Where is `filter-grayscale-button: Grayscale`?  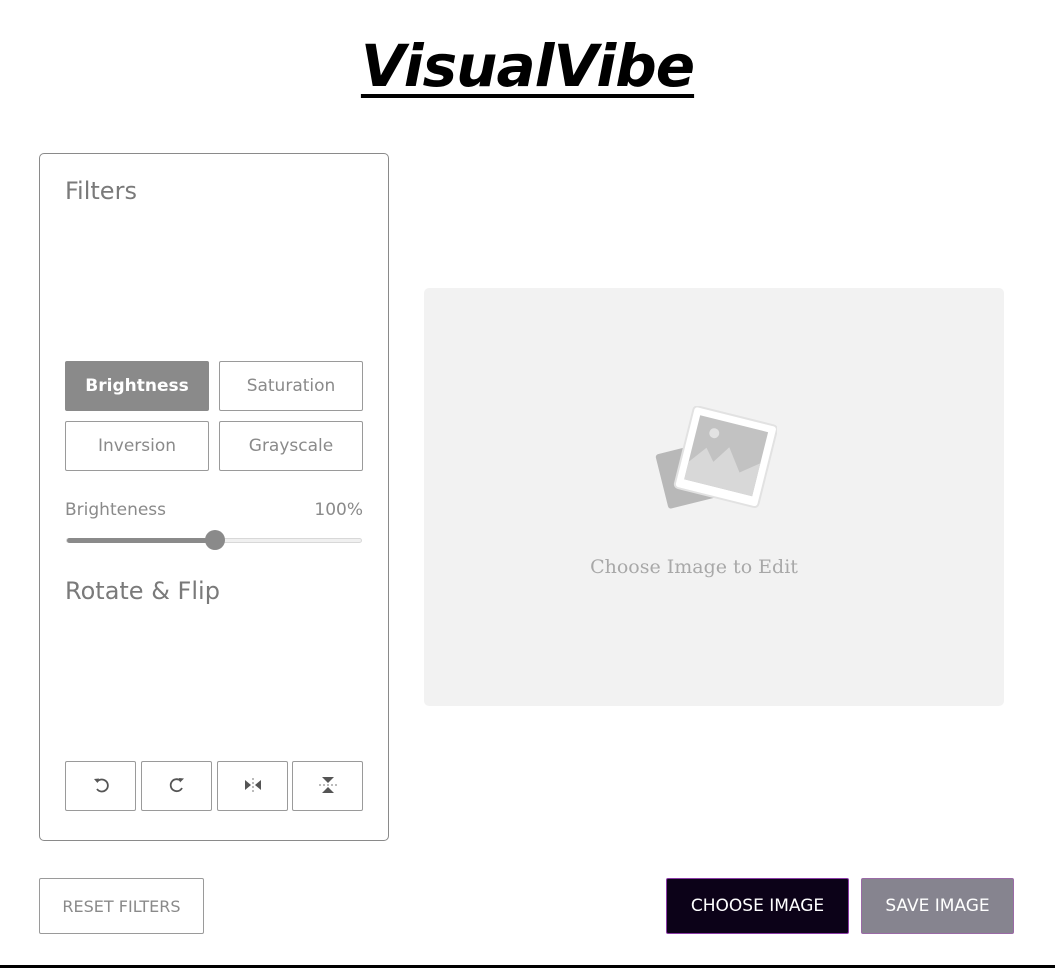
filter-grayscale-button: Grayscale is located at coordinates (291, 446).